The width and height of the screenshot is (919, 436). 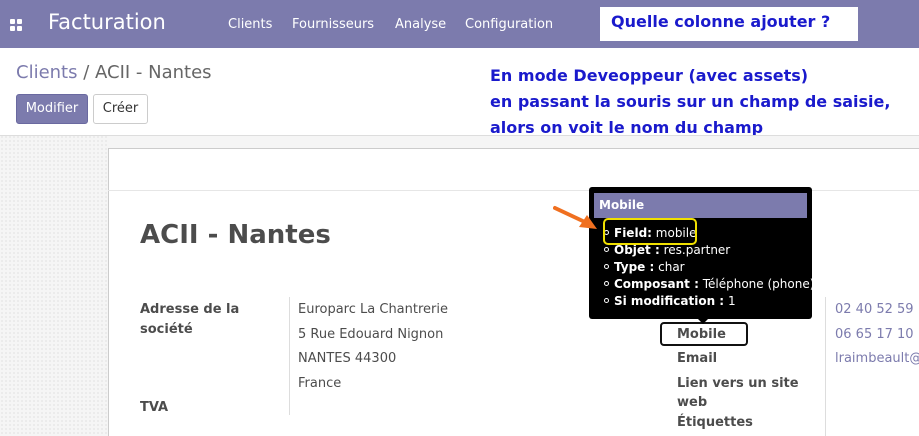 What do you see at coordinates (671, 267) in the screenshot?
I see `tooltip-value: char` at bounding box center [671, 267].